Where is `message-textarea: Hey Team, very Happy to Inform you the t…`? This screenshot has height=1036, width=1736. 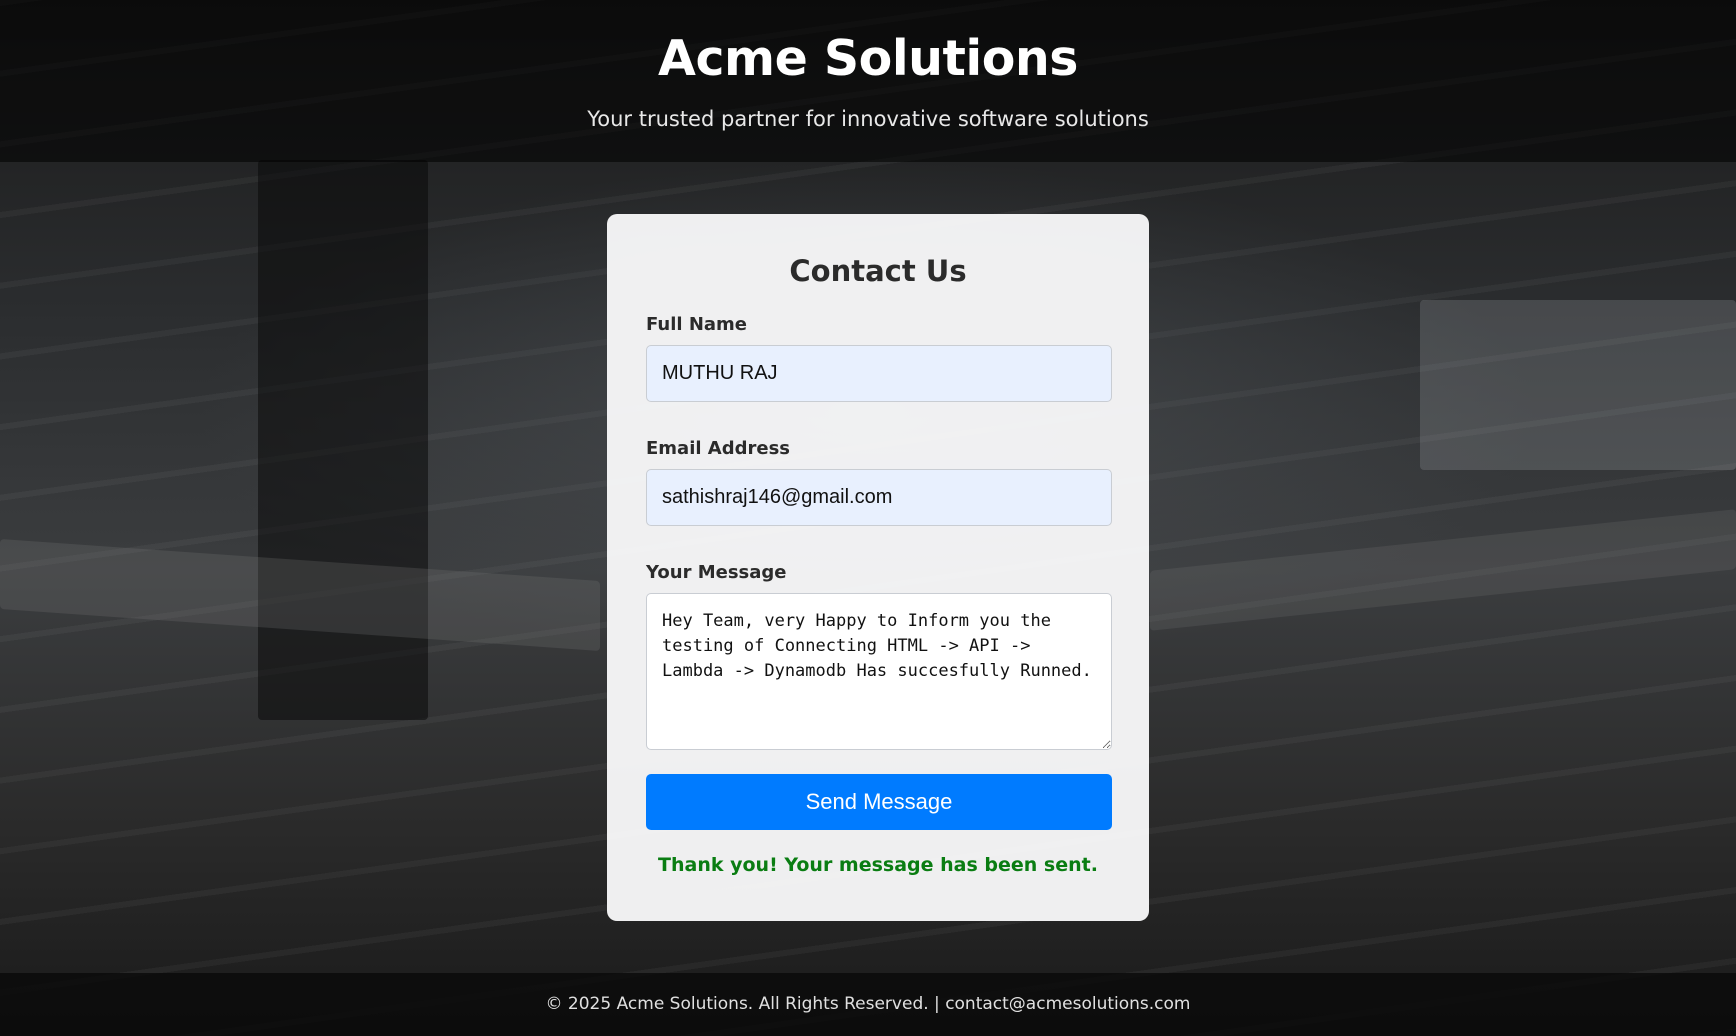
message-textarea: Hey Team, very Happy to Inform you the t… is located at coordinates (879, 671).